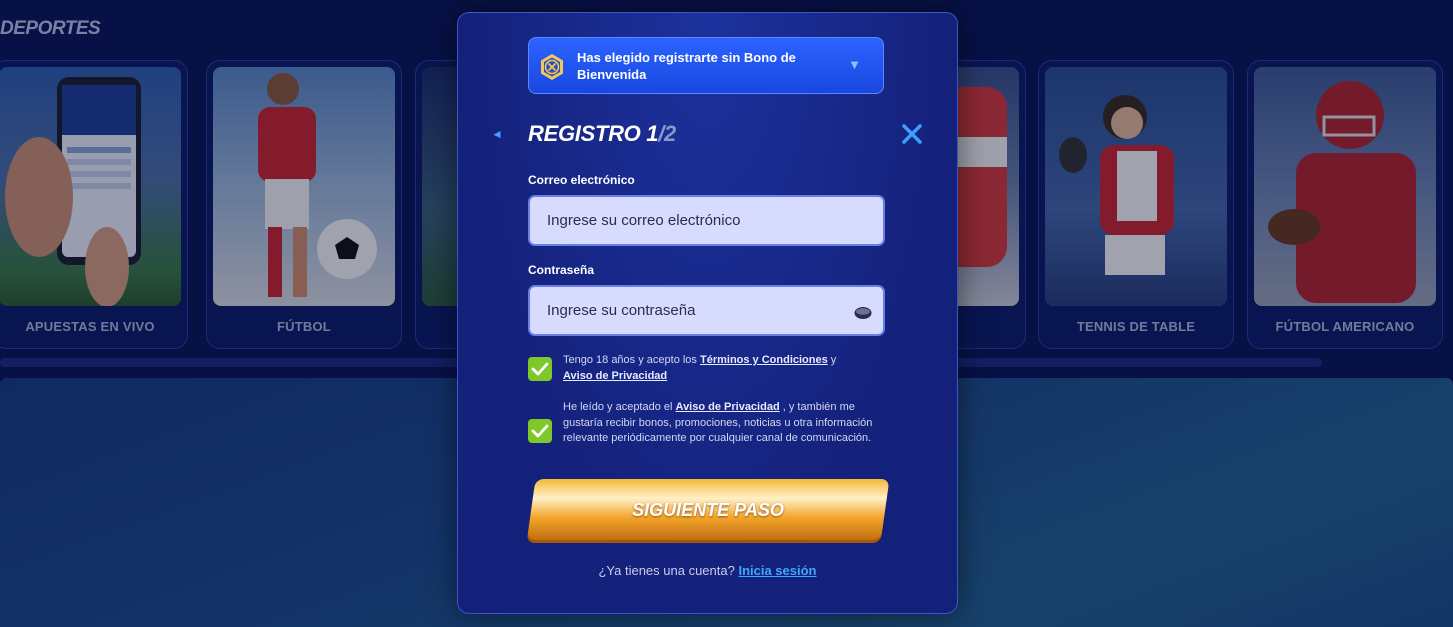  Describe the element at coordinates (777, 570) in the screenshot. I see `login-link: Inicia sesión` at that location.